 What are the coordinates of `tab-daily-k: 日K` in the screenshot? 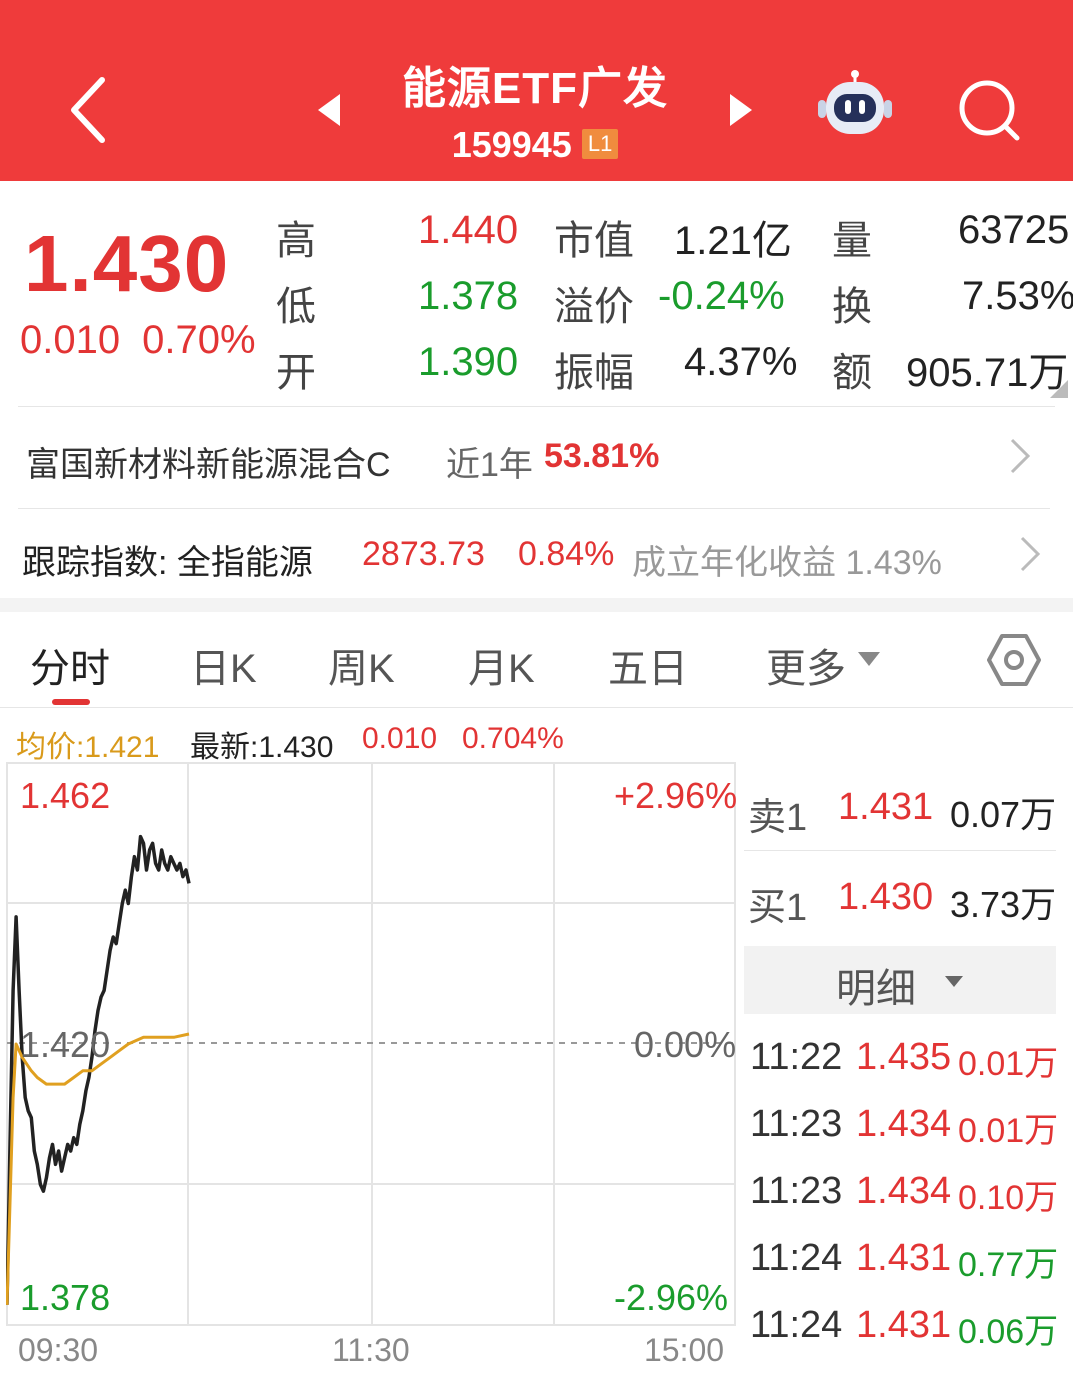 It's located at (223, 665).